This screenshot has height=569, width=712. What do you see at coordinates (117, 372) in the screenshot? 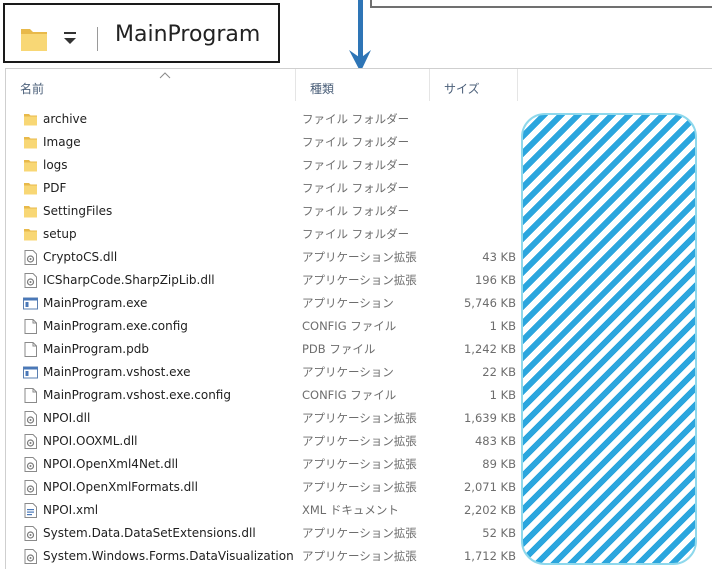
I see `file-name: MainProgram.vshost.exe` at bounding box center [117, 372].